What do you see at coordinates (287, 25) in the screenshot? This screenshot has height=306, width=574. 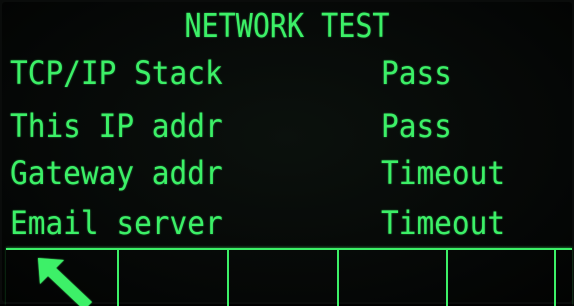 I see `page-title: NETWORK TEST` at bounding box center [287, 25].